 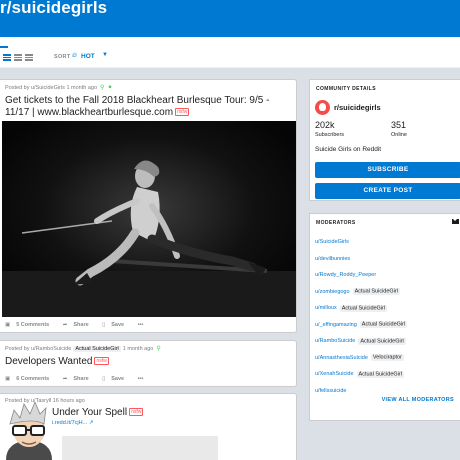 I want to click on user-flair: Actual SuicideGirl, so click(x=97, y=349).